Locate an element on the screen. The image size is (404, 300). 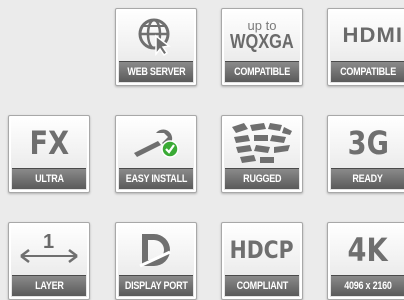
web-server-badge: WEB SERVER is located at coordinates (156, 47).